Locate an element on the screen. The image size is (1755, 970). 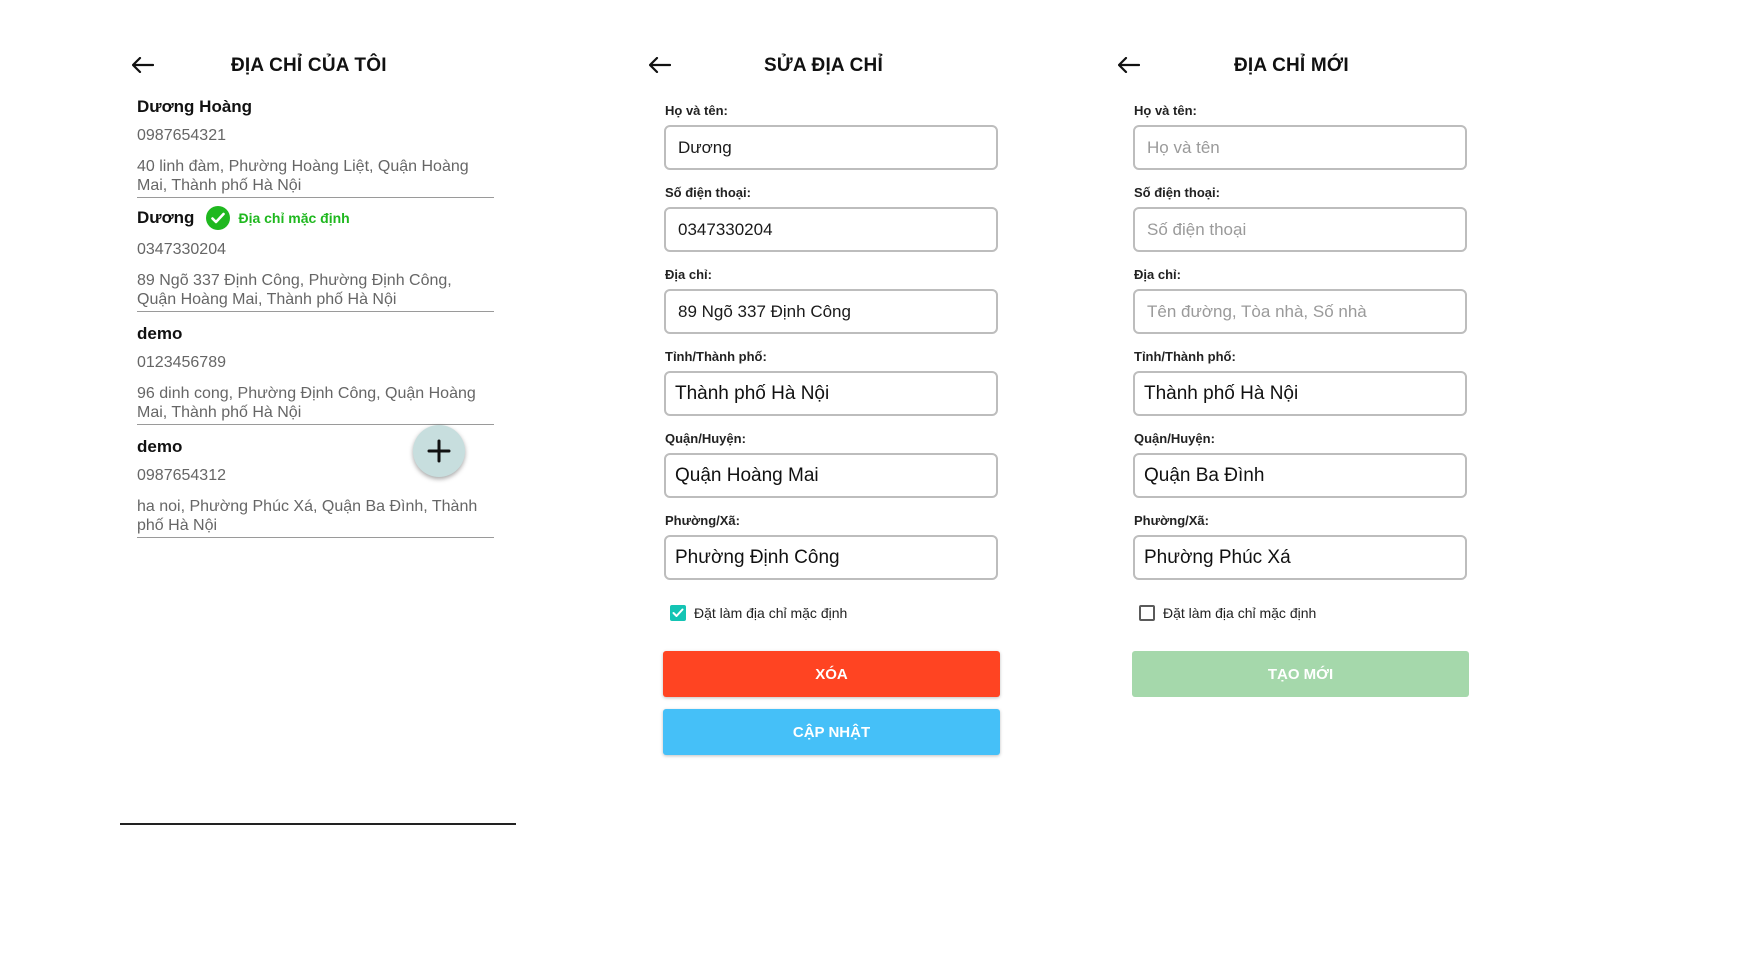
add-address-button is located at coordinates (439, 451).